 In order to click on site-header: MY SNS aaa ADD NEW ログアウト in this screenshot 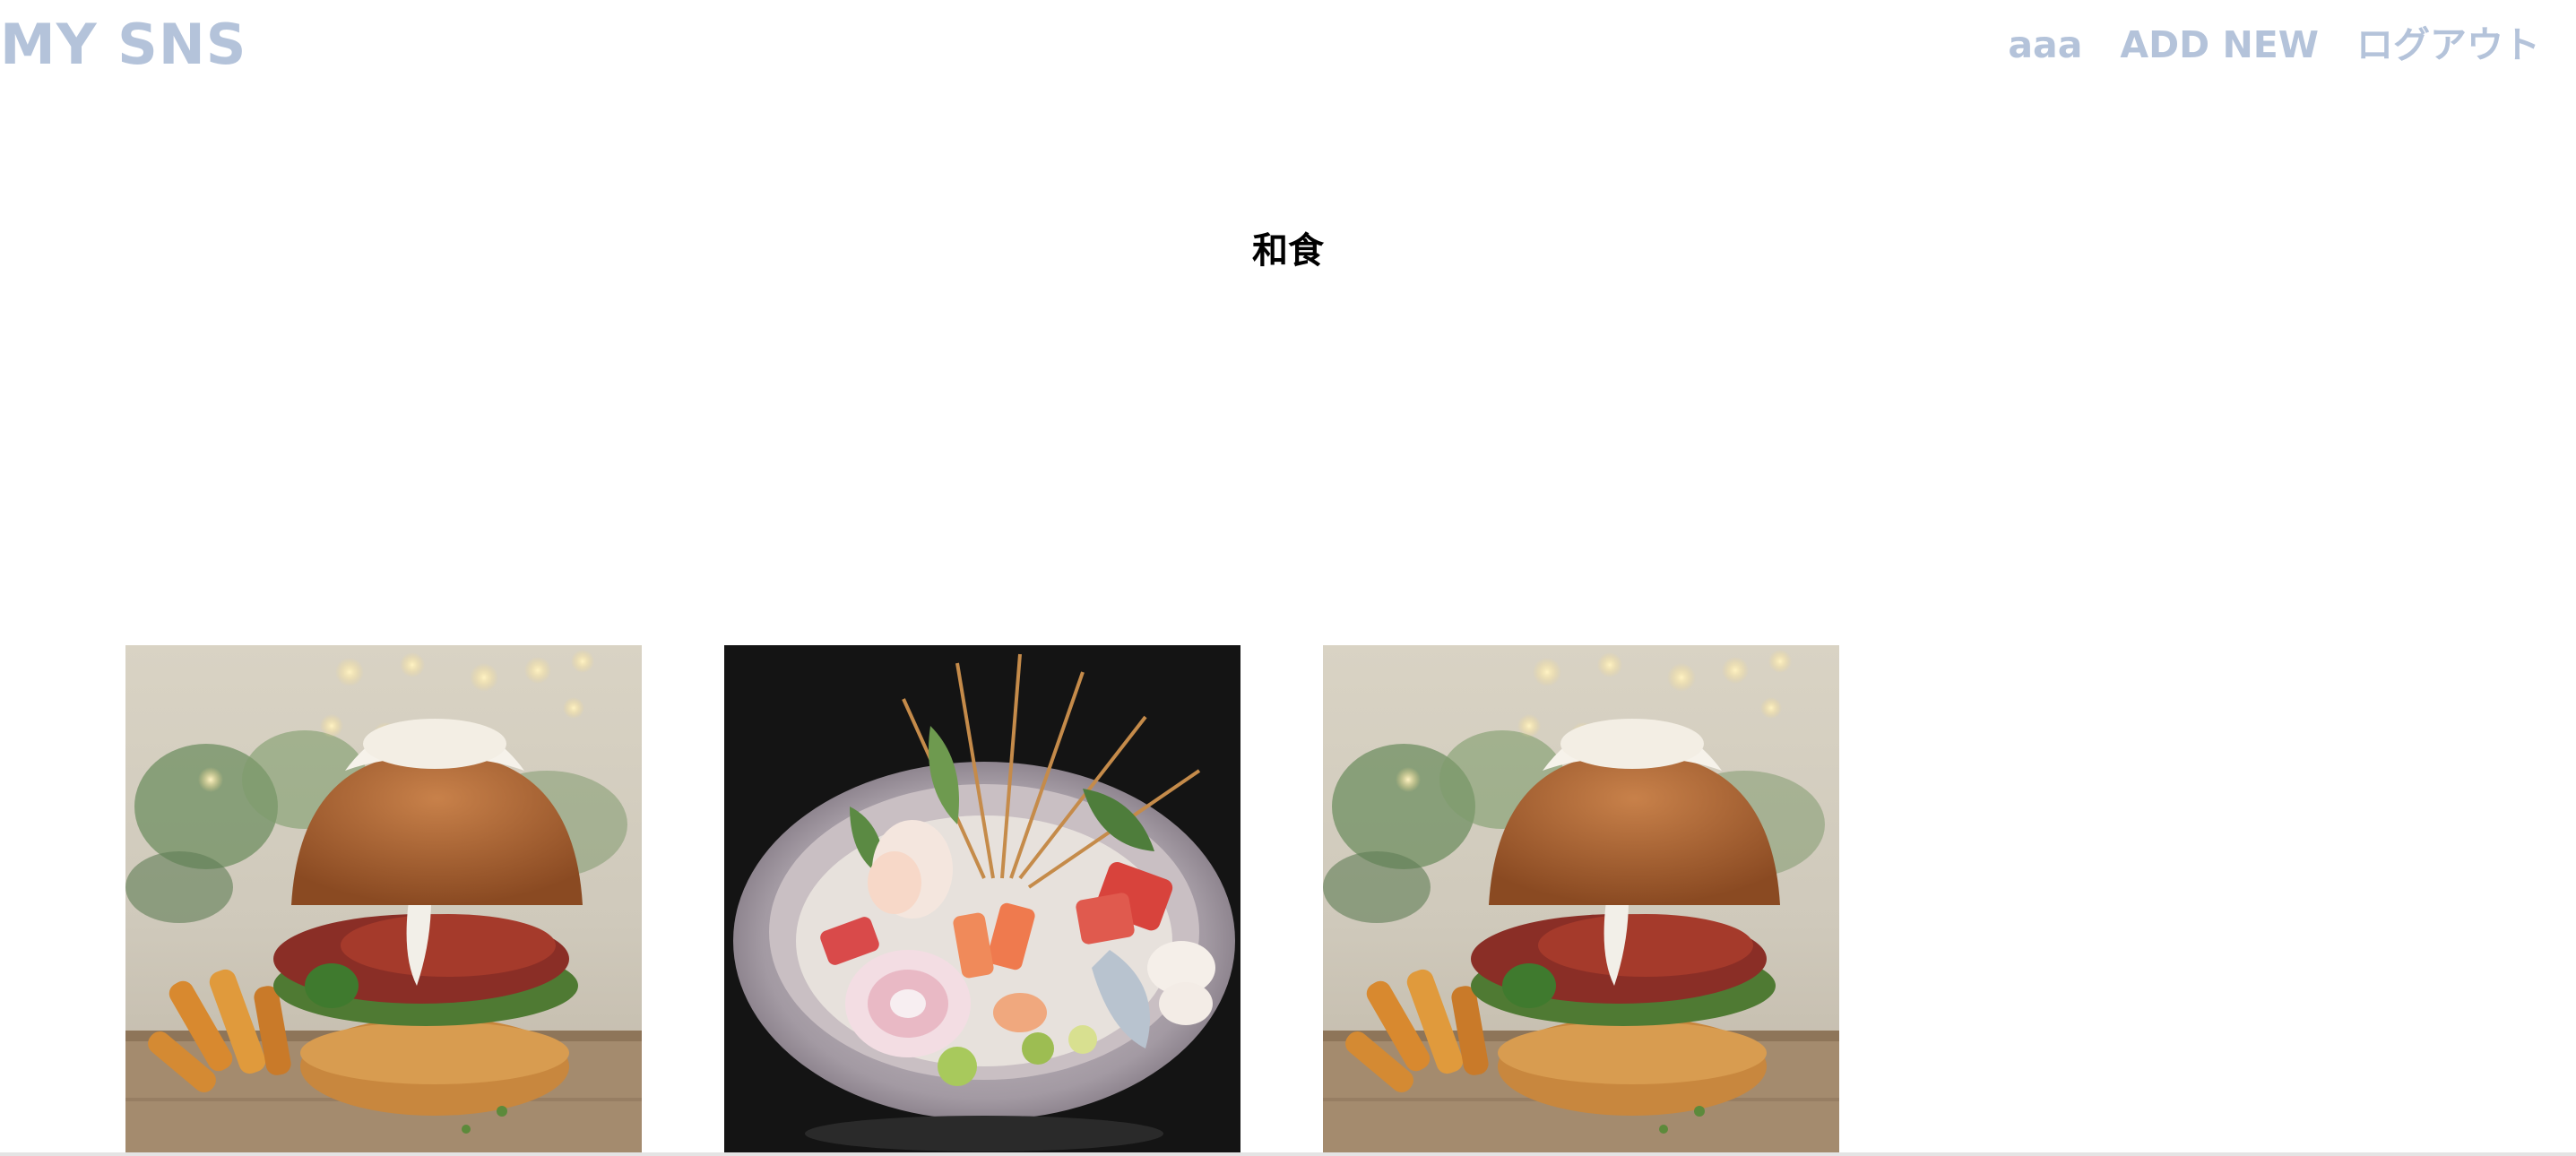, I will do `click(1288, 50)`.